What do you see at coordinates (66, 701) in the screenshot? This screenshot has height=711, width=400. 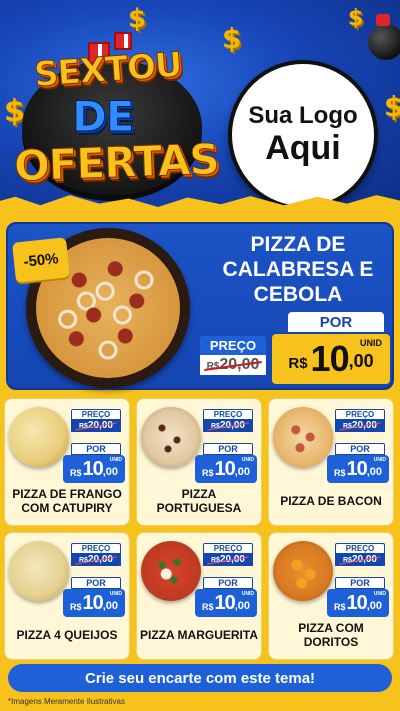 I see `disclaimer-text: *Imagens Meramente Ilustrativas` at bounding box center [66, 701].